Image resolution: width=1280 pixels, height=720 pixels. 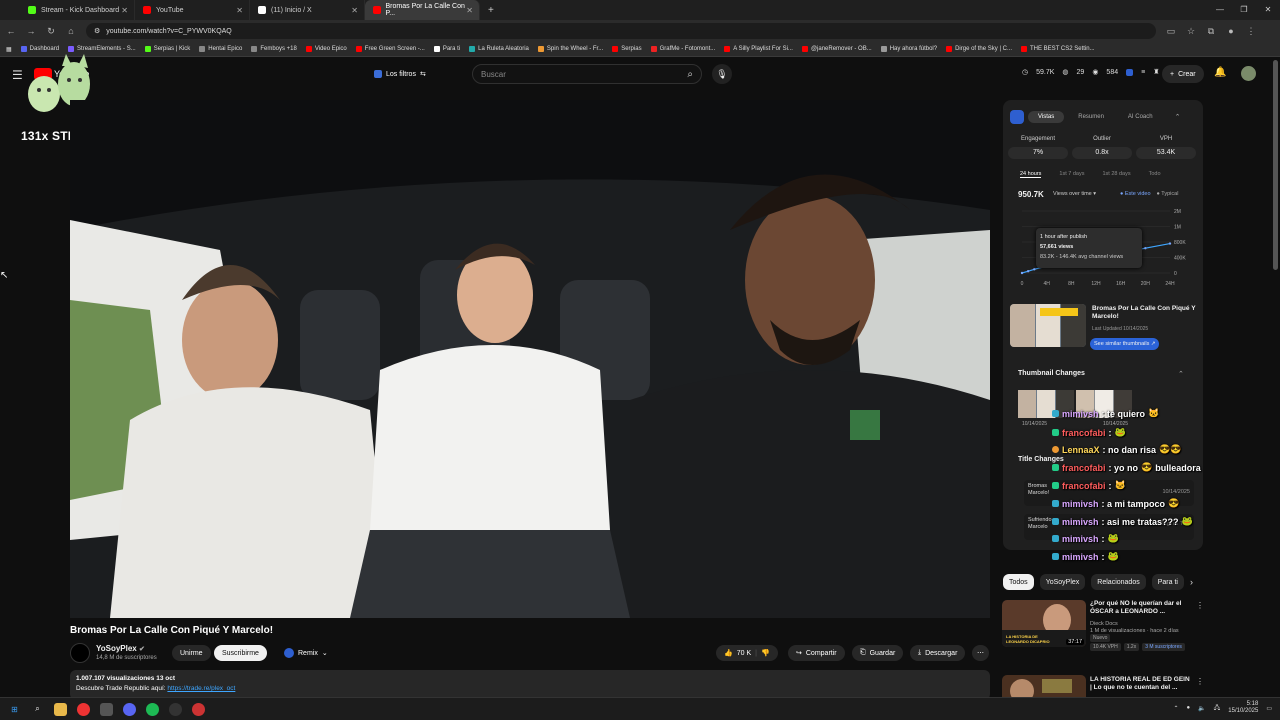 I want to click on period-28d: 1st 28 days, so click(x=1116, y=174).